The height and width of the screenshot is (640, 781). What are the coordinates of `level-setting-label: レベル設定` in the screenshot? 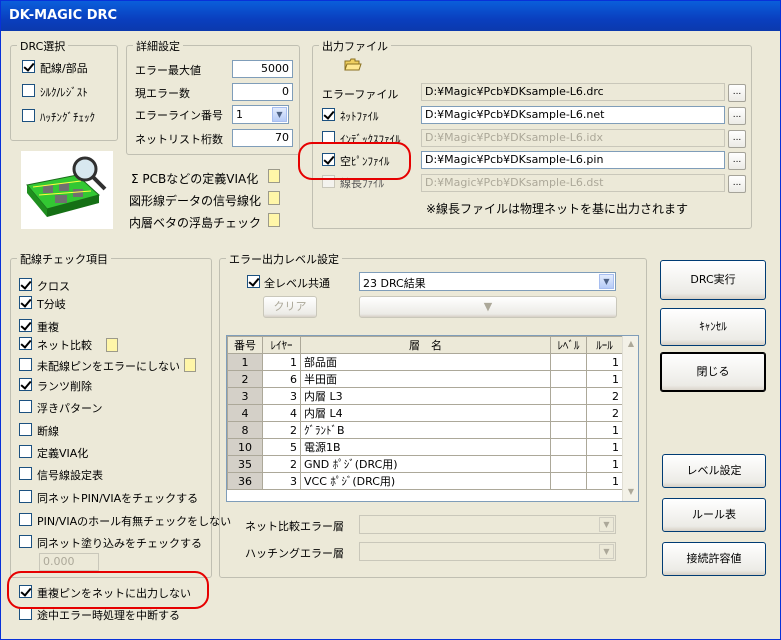 It's located at (714, 470).